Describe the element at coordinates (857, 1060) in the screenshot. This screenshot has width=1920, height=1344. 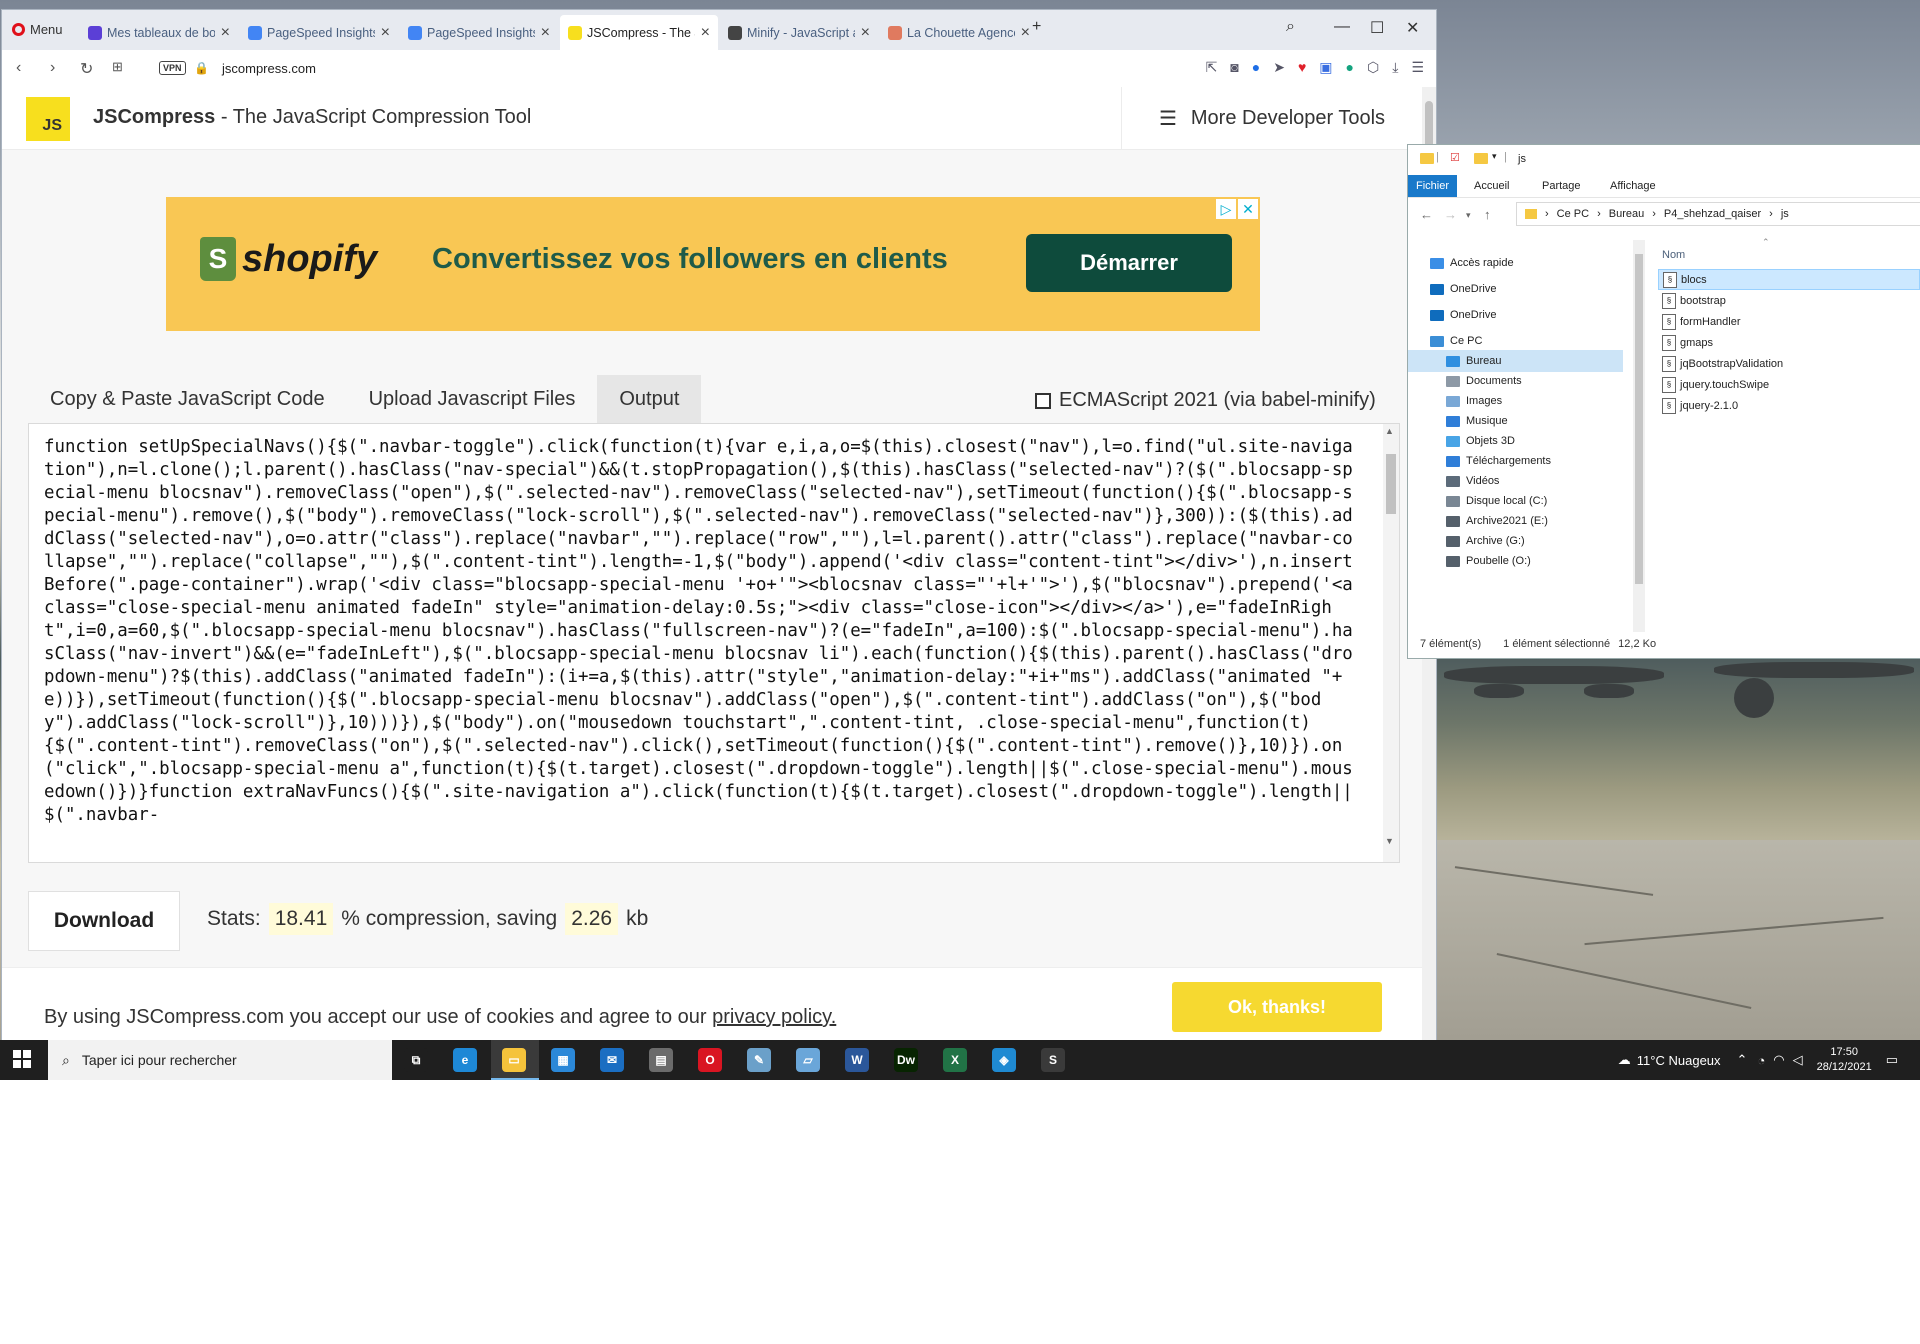
I see `word-icon: W` at that location.